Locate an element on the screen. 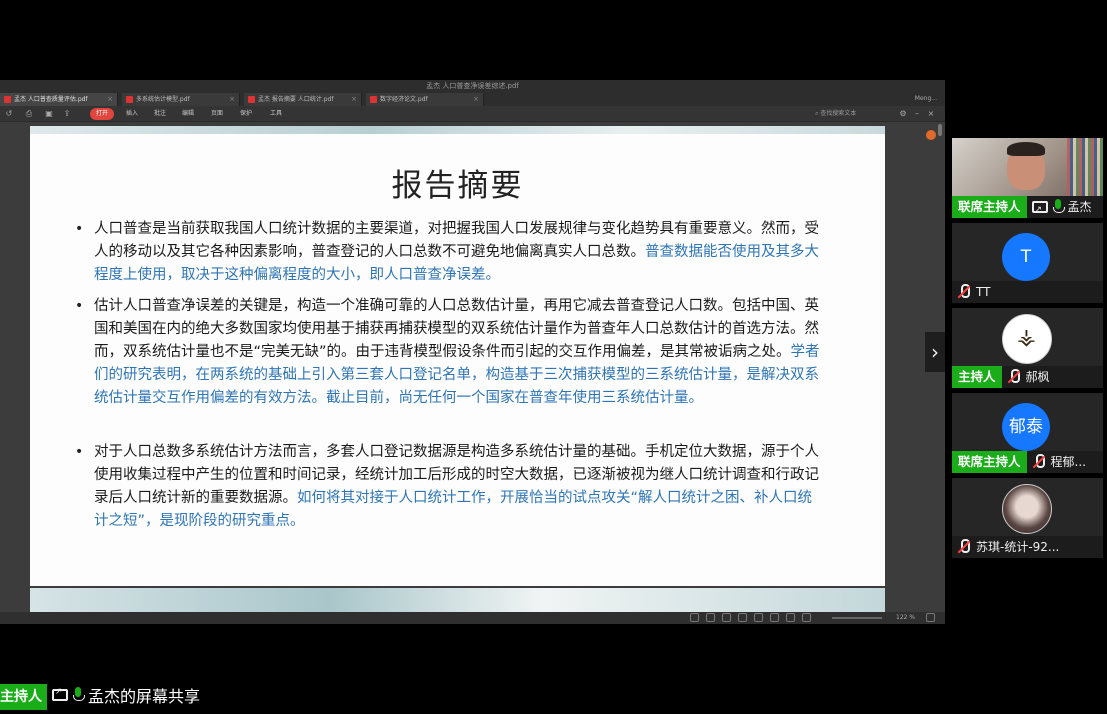 The image size is (1107, 714). window-title: 孟杰 人口普查净误差综述.pdf is located at coordinates (472, 86).